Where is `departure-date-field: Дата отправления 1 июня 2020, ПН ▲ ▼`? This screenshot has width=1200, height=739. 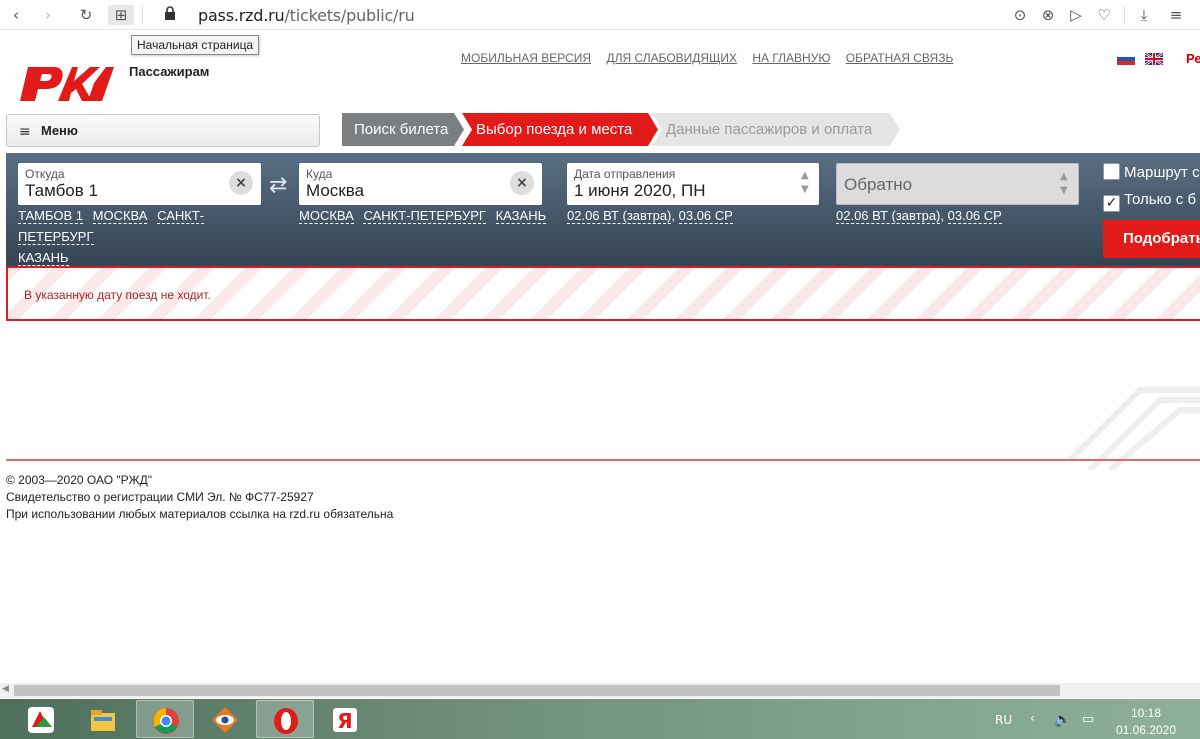
departure-date-field: Дата отправления 1 июня 2020, ПН ▲ ▼ is located at coordinates (693, 184).